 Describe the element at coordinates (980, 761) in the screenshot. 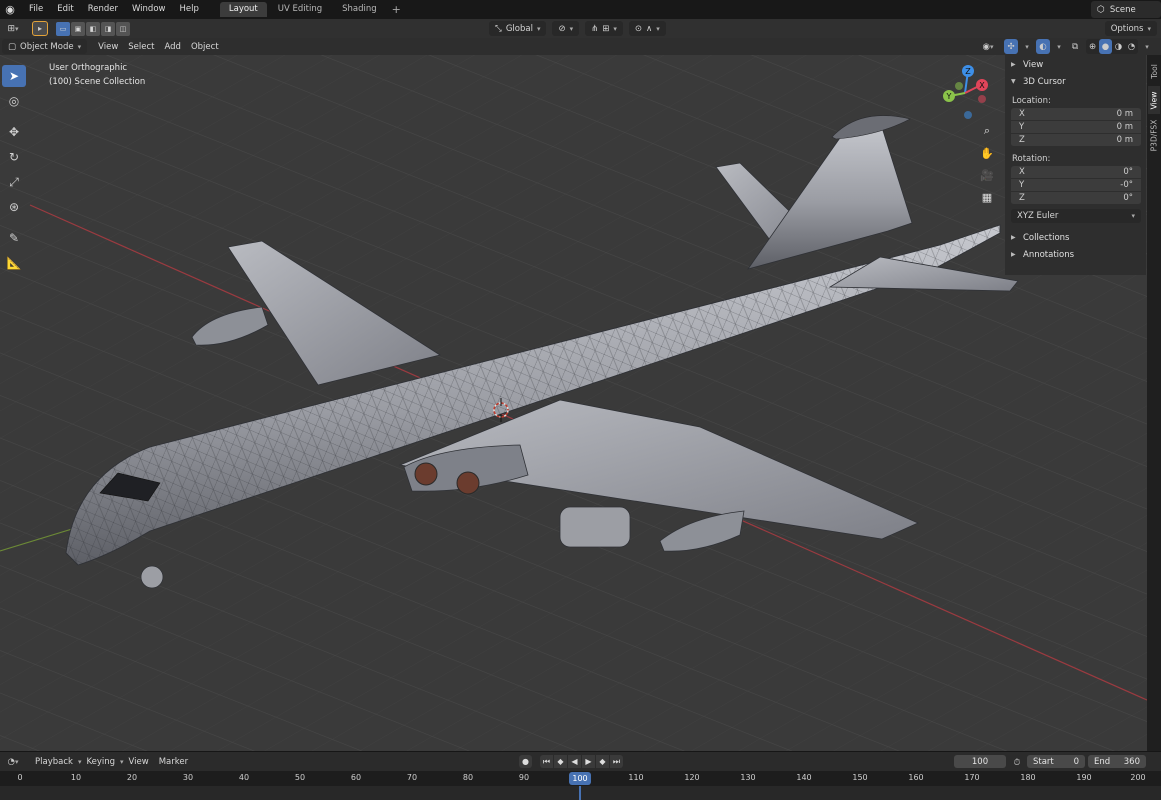

I see `current-frame-field: 100` at that location.